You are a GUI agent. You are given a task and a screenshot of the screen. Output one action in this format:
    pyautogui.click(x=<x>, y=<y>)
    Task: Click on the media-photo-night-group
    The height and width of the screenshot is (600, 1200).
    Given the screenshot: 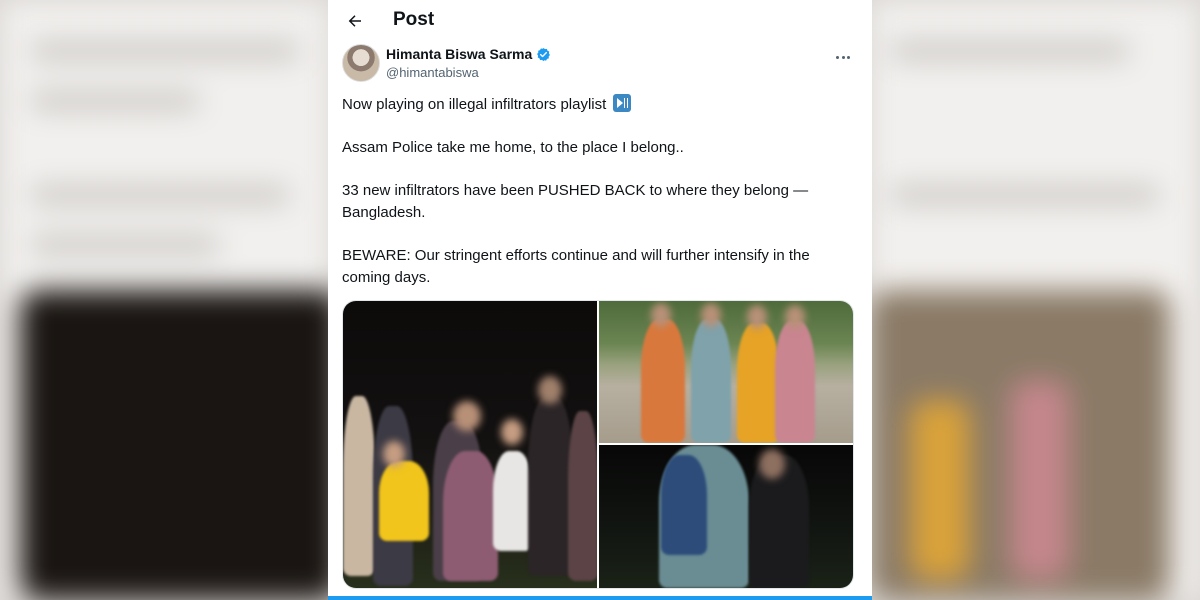 What is the action you would take?
    pyautogui.click(x=470, y=444)
    